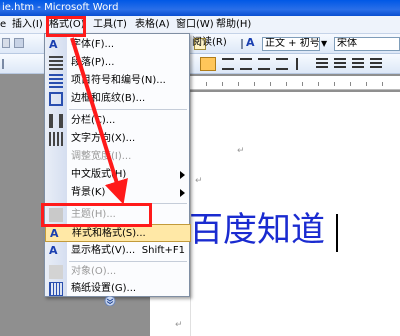 The width and height of the screenshot is (400, 336). What do you see at coordinates (195, 25) in the screenshot?
I see `menu-window: 窗口(W)` at bounding box center [195, 25].